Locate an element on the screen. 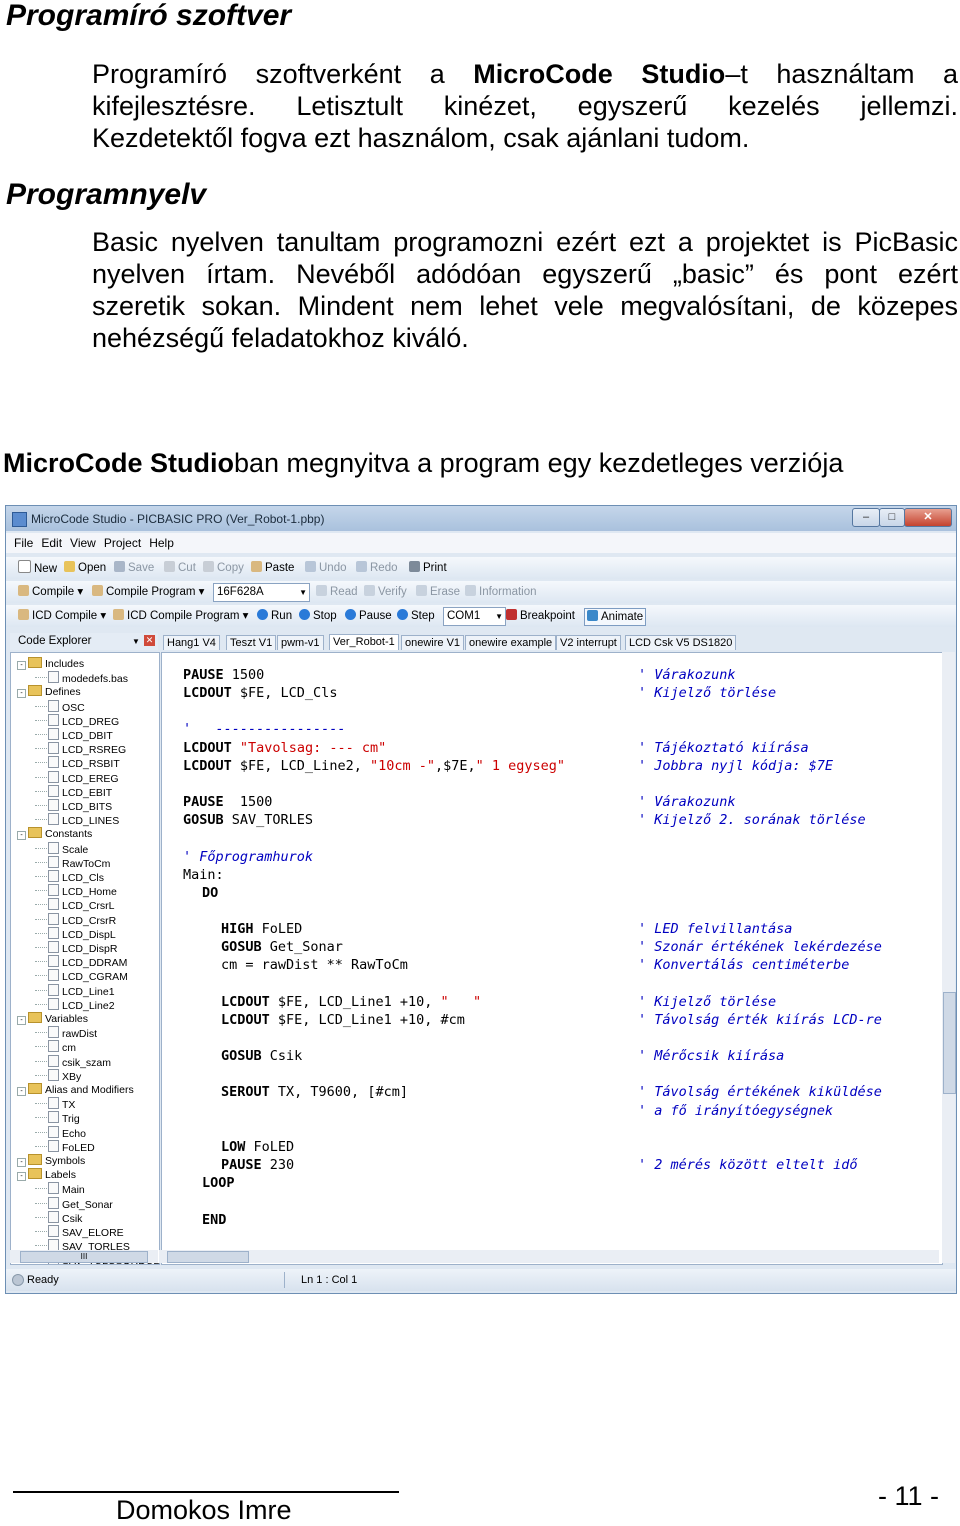  undo-button: Undo is located at coordinates (326, 568).